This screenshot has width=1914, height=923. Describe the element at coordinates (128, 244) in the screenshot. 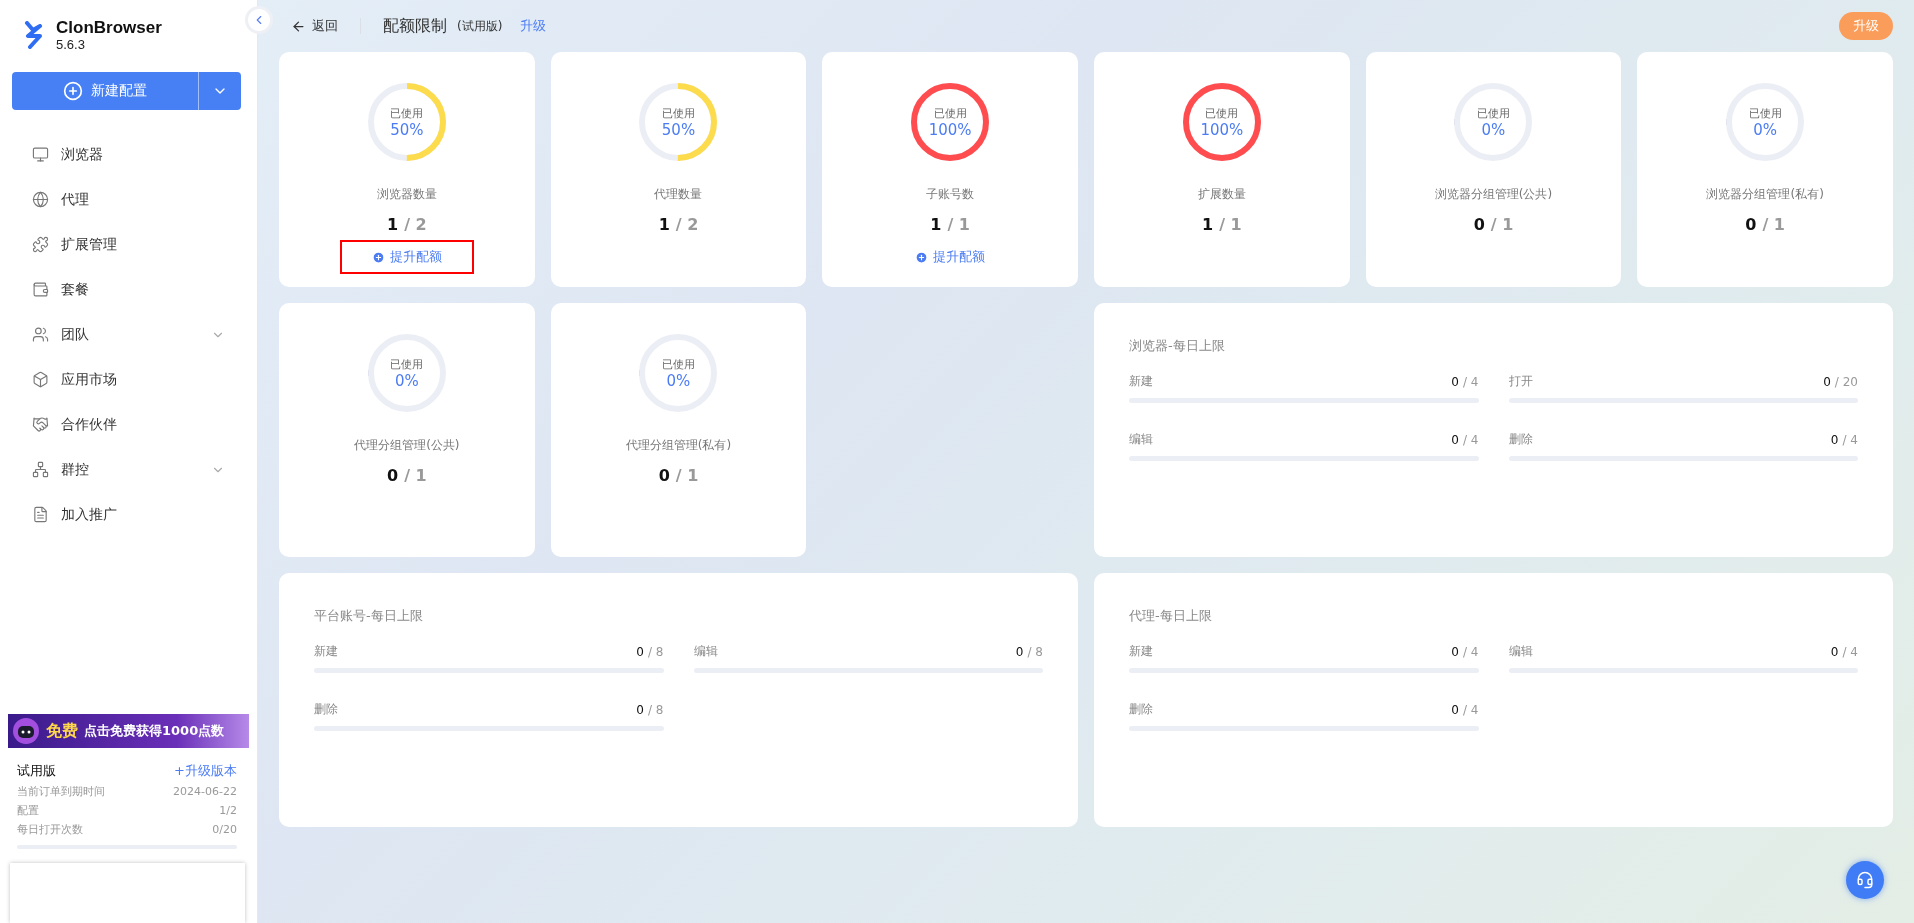

I see `nav-item: 扩展管理` at that location.